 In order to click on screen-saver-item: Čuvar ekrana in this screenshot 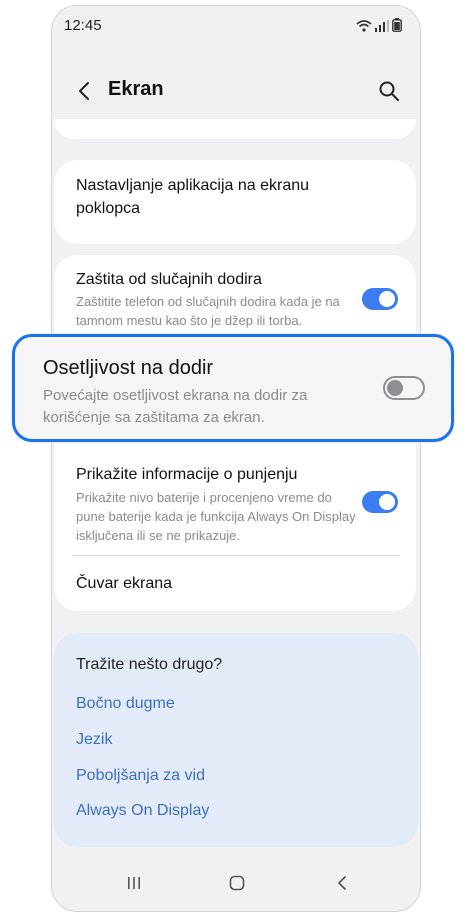, I will do `click(124, 583)`.